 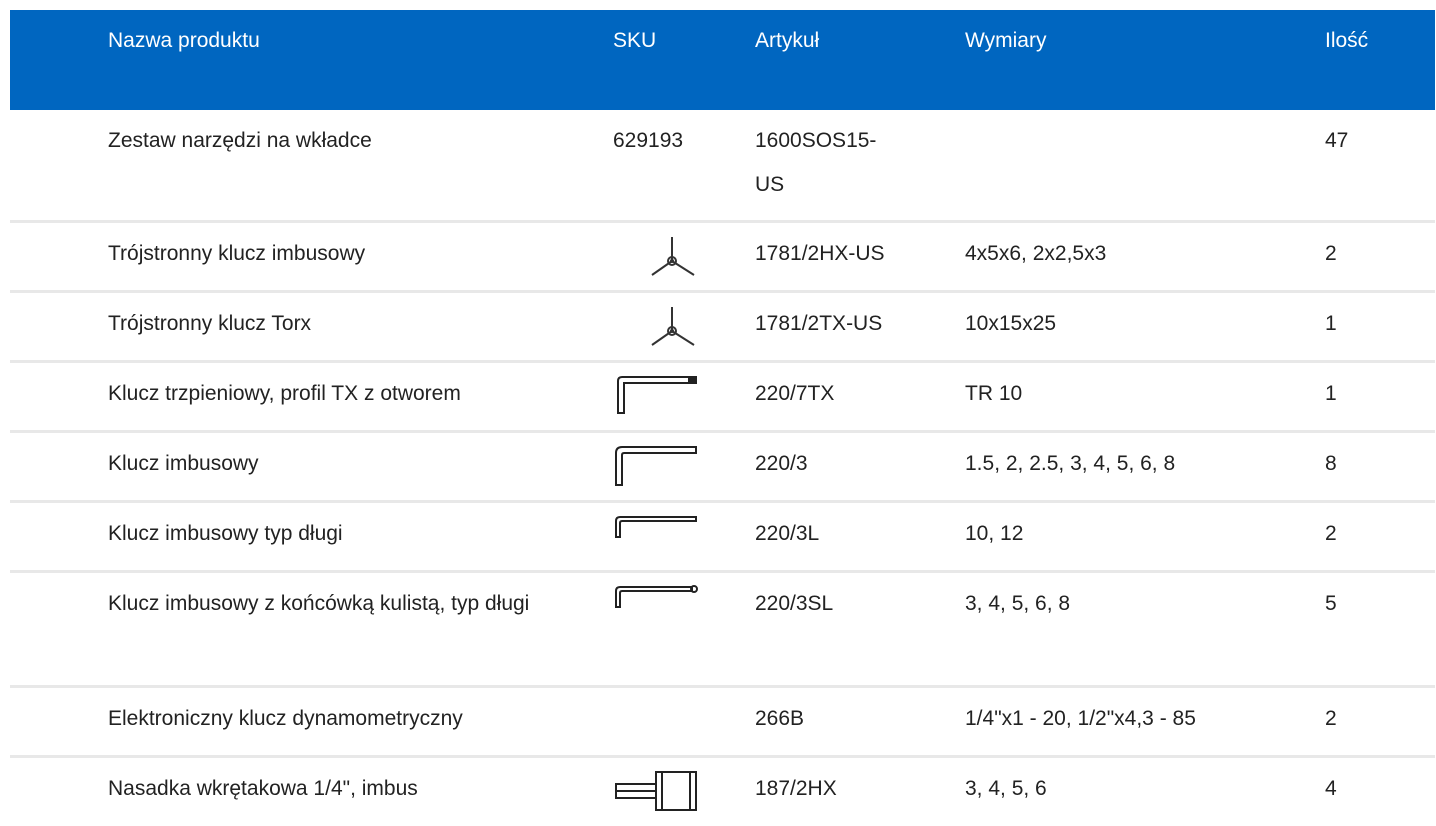 What do you see at coordinates (263, 788) in the screenshot?
I see `product-name: Nasadka wkrętakowa 1/4", imbus` at bounding box center [263, 788].